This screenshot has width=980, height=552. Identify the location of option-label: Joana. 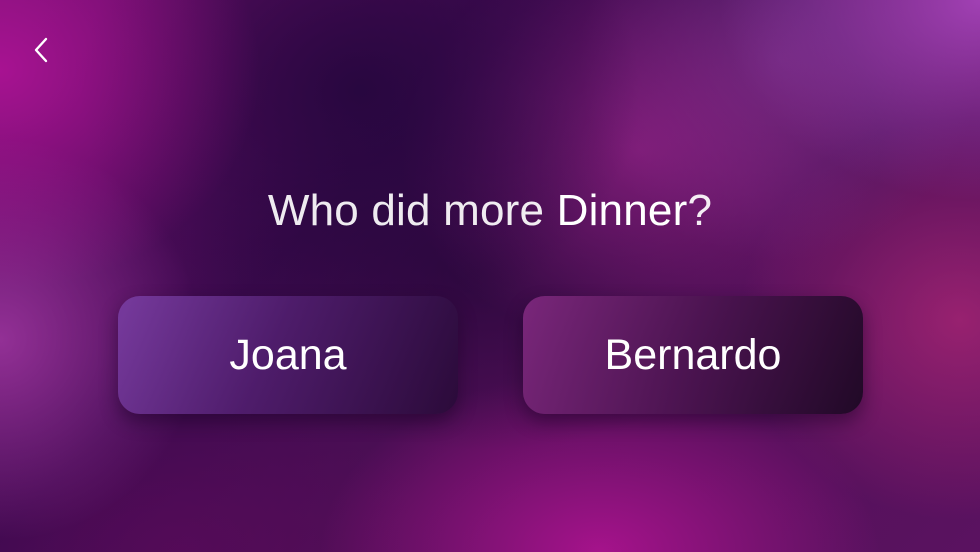
(288, 354).